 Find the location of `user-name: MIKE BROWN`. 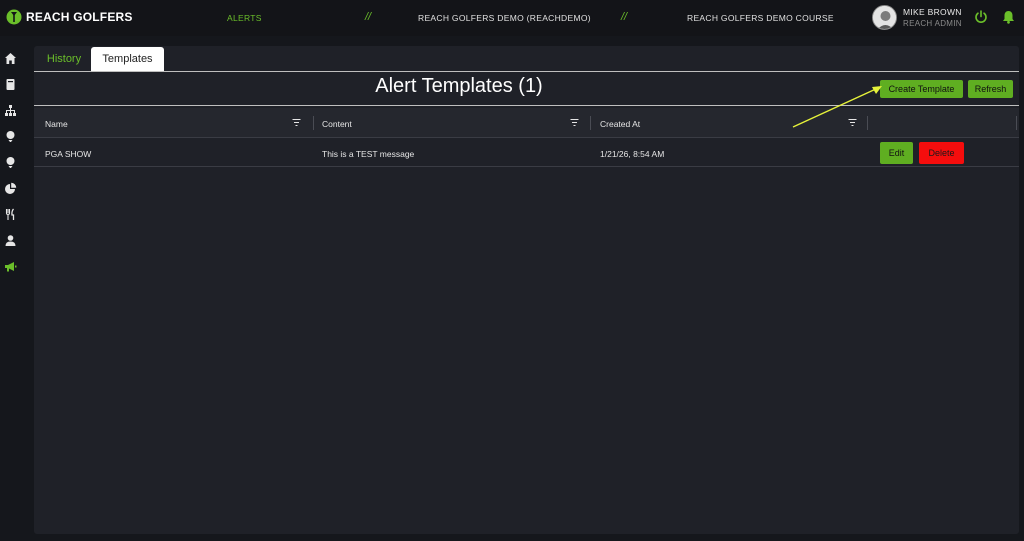

user-name: MIKE BROWN is located at coordinates (932, 12).